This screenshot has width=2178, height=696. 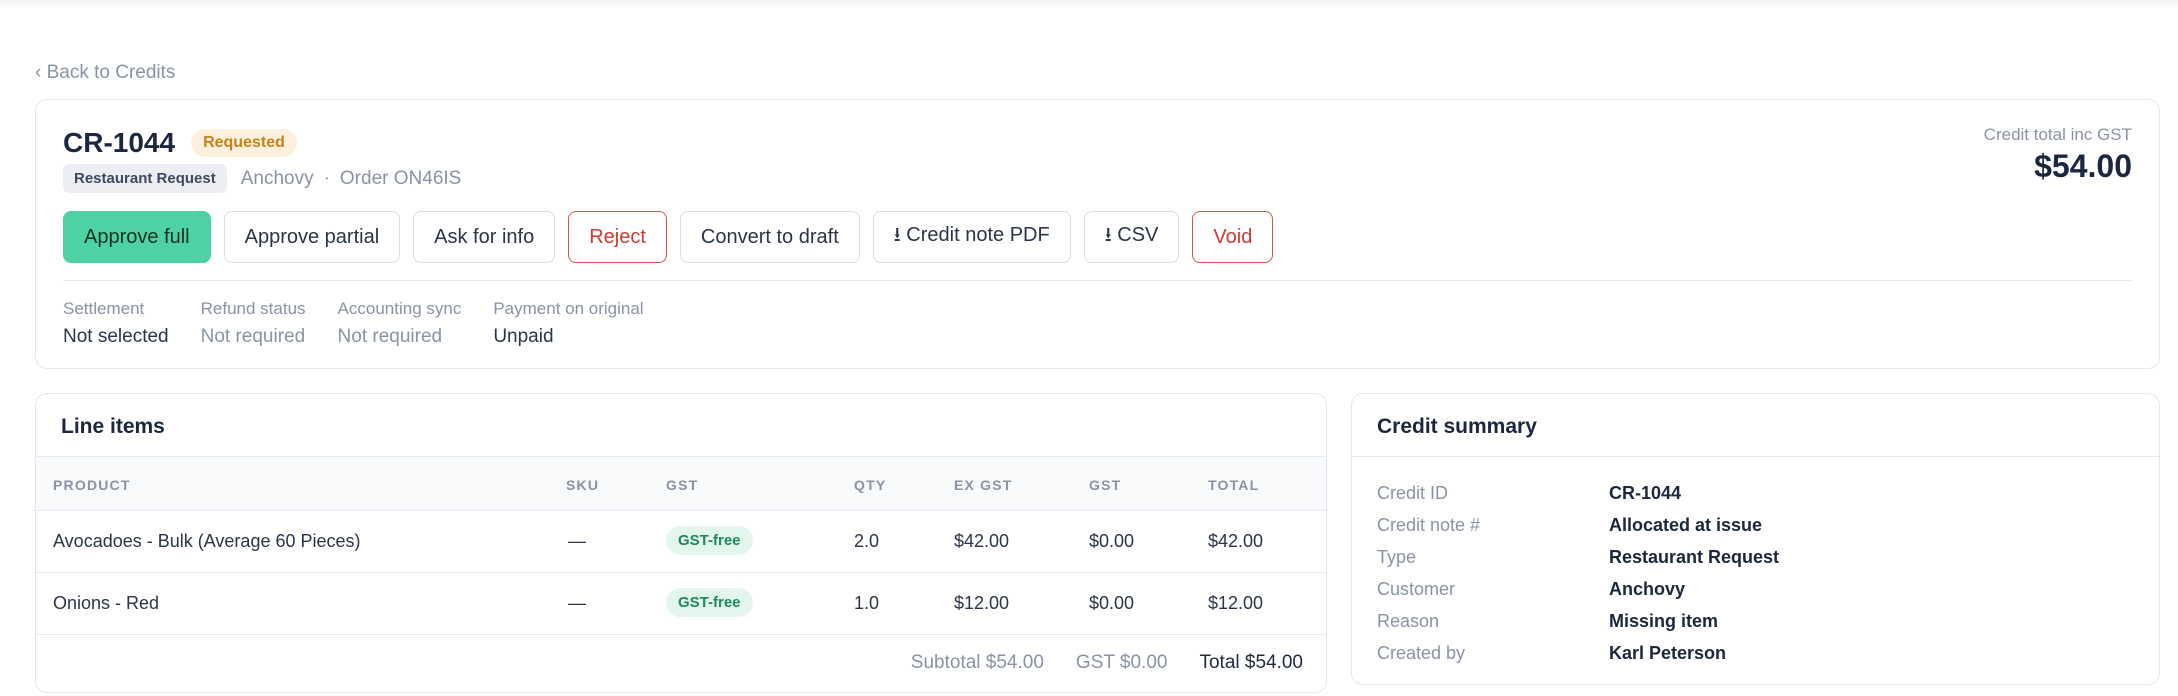 What do you see at coordinates (277, 178) in the screenshot?
I see `customer-name: Anchovy` at bounding box center [277, 178].